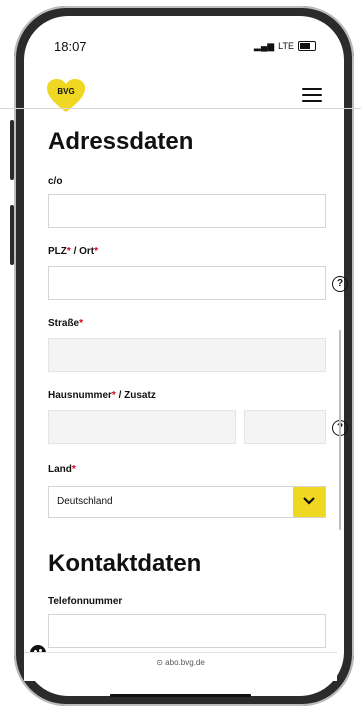 This screenshot has width=361, height=710. Describe the element at coordinates (70, 46) in the screenshot. I see `status-time: 18:07` at that location.